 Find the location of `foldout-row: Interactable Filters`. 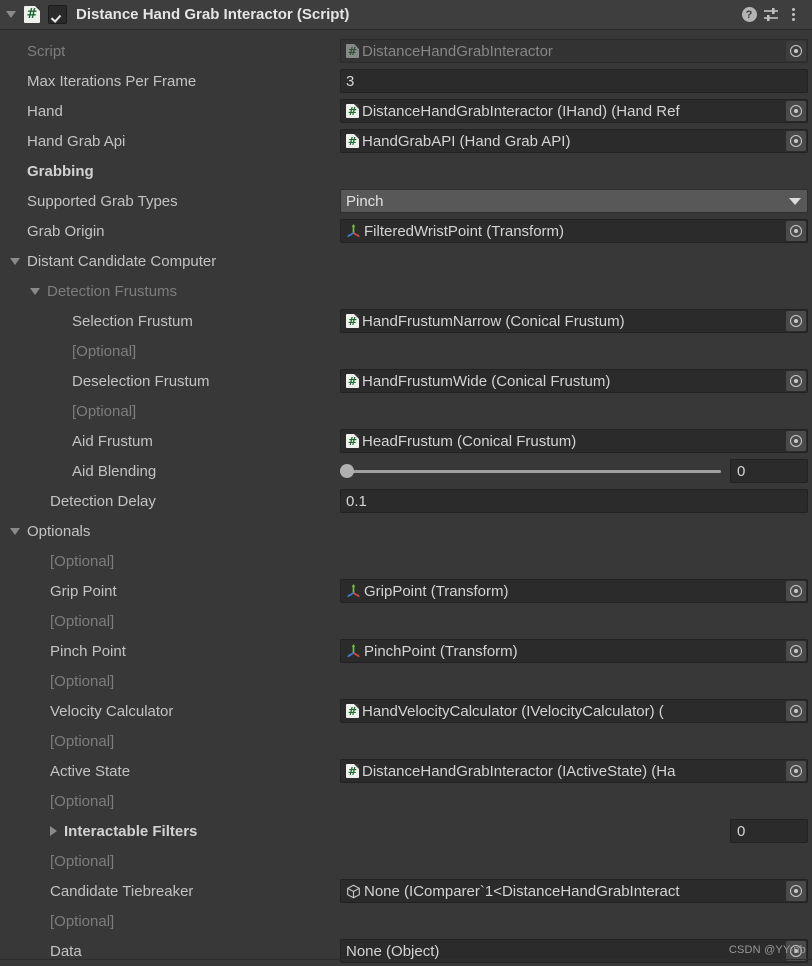

foldout-row: Interactable Filters is located at coordinates (170, 831).